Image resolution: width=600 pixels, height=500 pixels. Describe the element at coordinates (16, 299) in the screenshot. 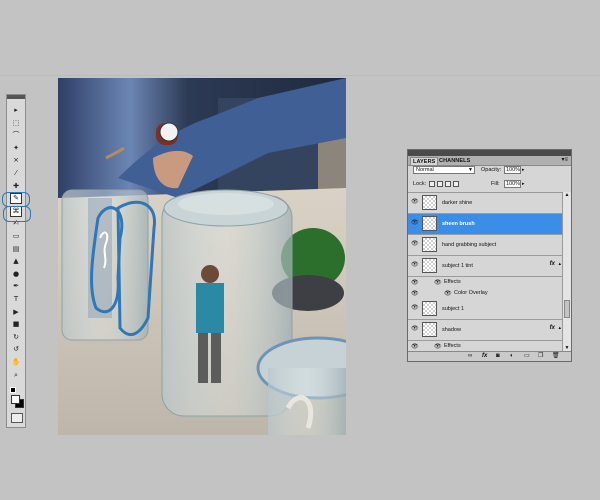

I see `type-icon: T` at that location.